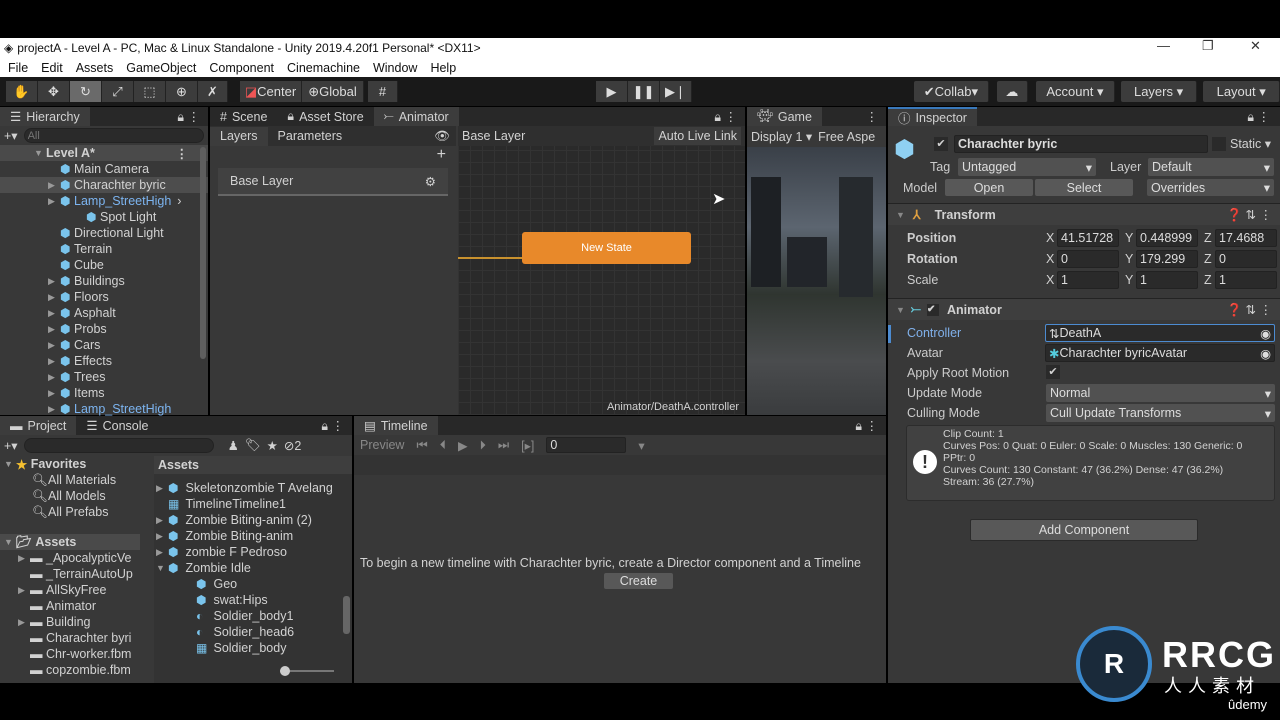 The height and width of the screenshot is (720, 1280). Describe the element at coordinates (253, 584) in the screenshot. I see `asset-item: ⬢ Geo` at that location.